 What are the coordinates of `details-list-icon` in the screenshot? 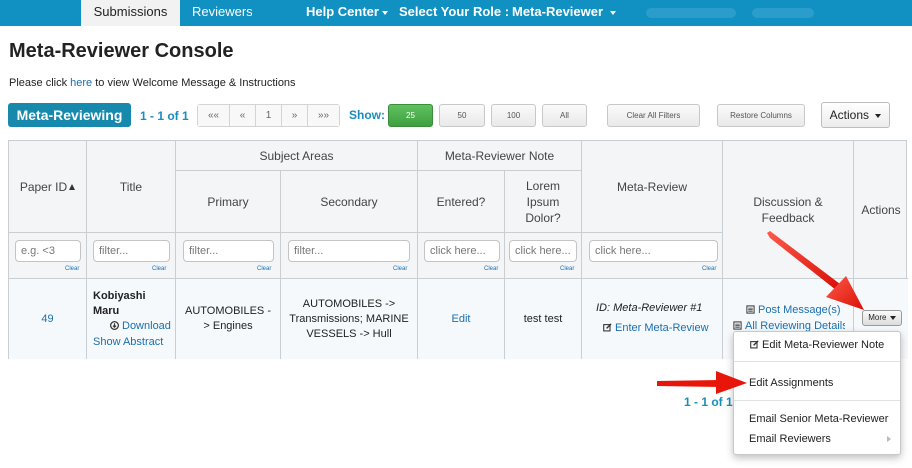 It's located at (737, 325).